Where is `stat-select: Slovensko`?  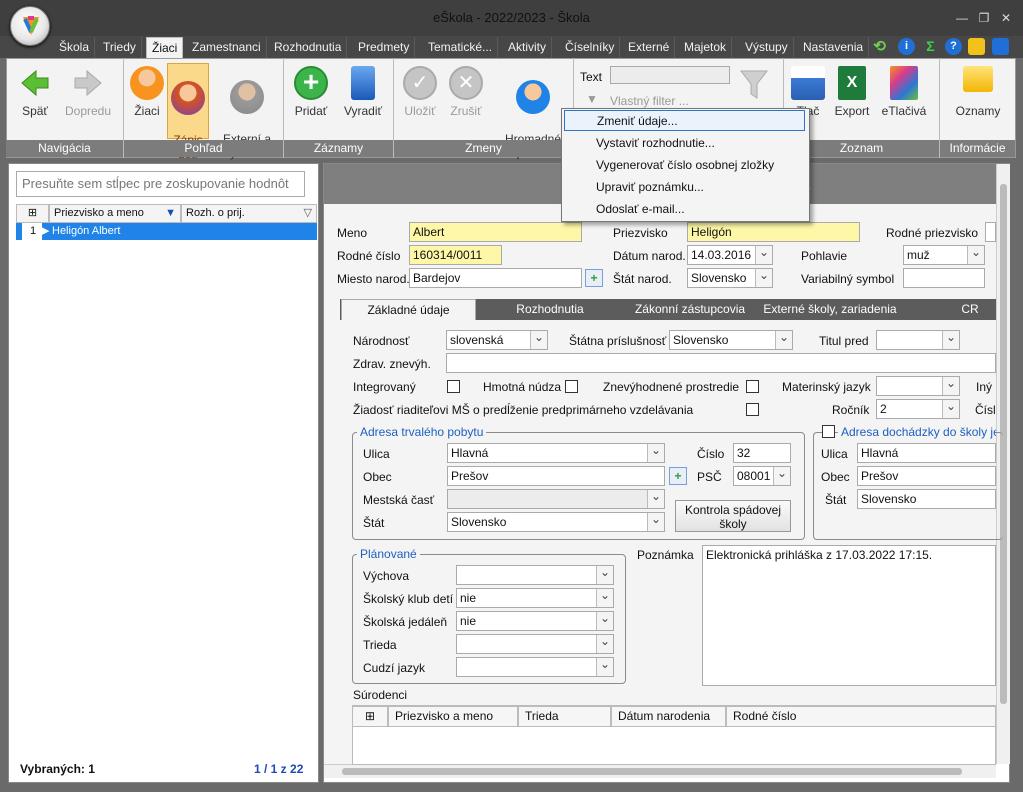
stat-select: Slovensko is located at coordinates (556, 522).